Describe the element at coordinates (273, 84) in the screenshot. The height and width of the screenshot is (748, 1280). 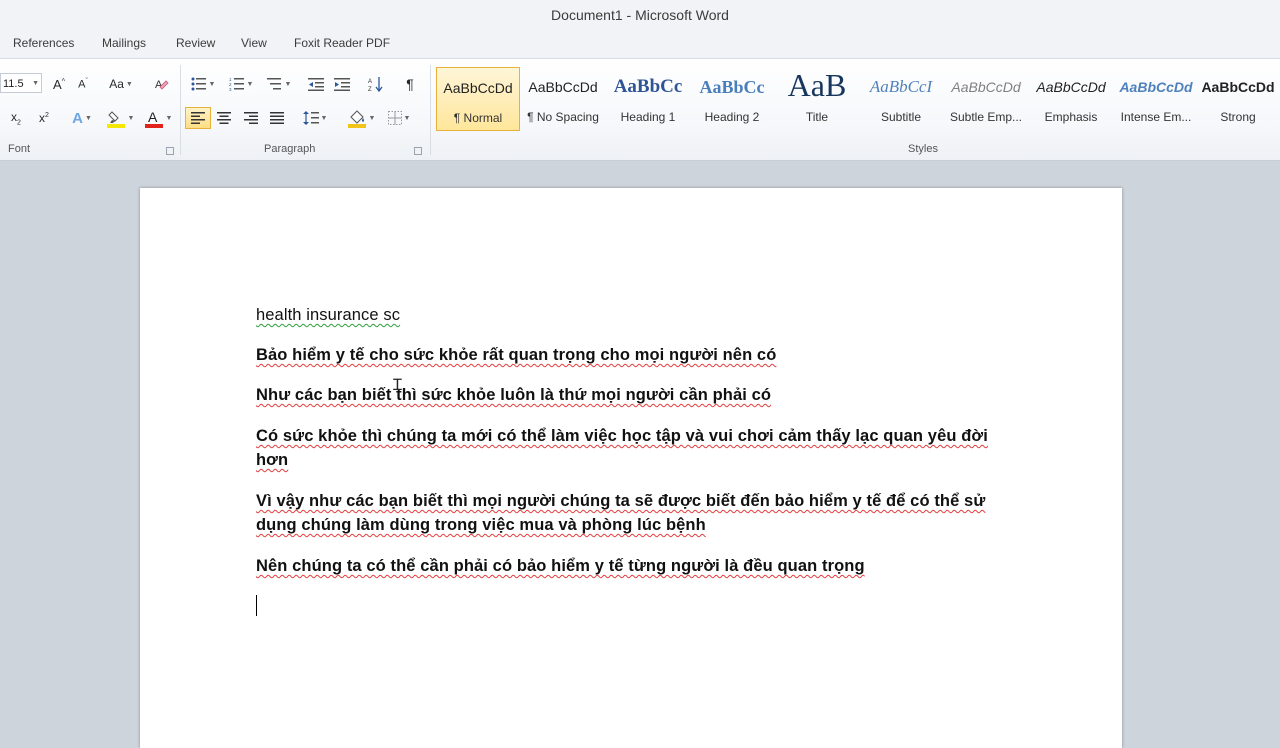
I see `multilevel-list-icon` at that location.